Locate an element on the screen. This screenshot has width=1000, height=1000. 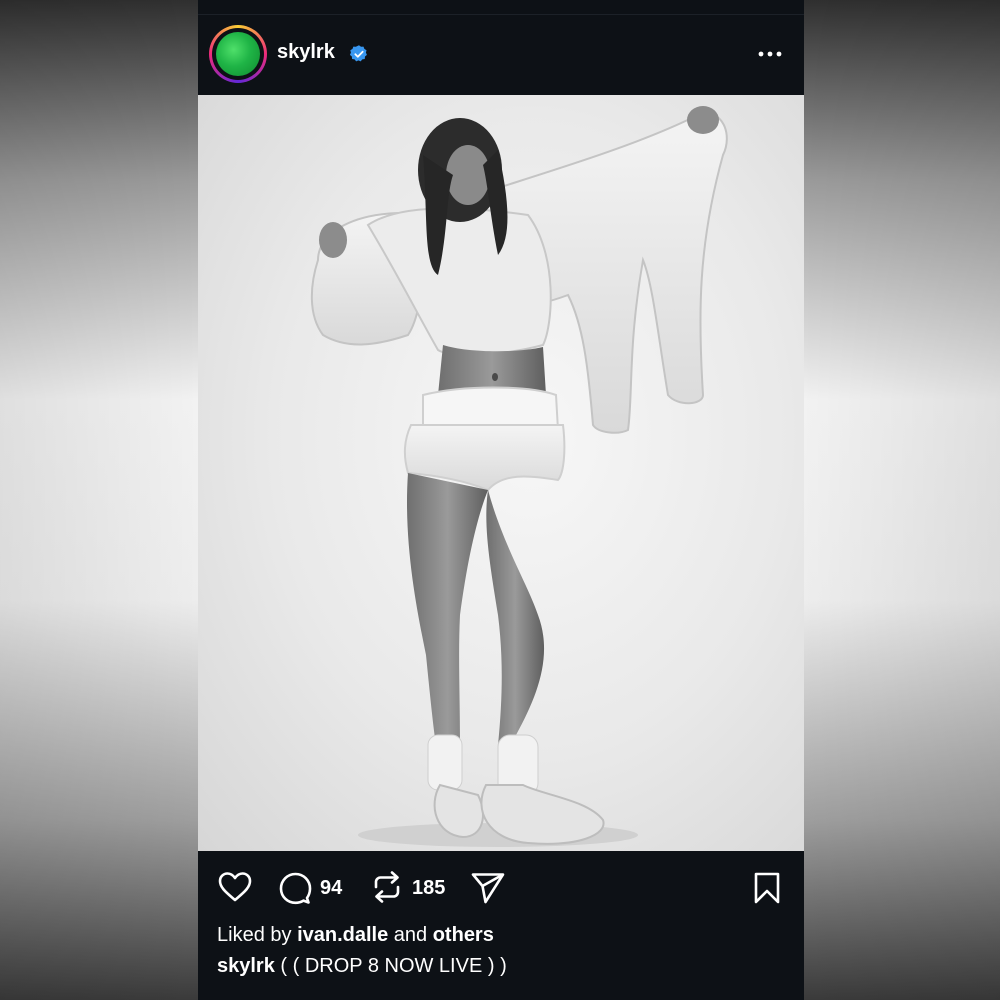
post-header: skylrk is located at coordinates (501, 55).